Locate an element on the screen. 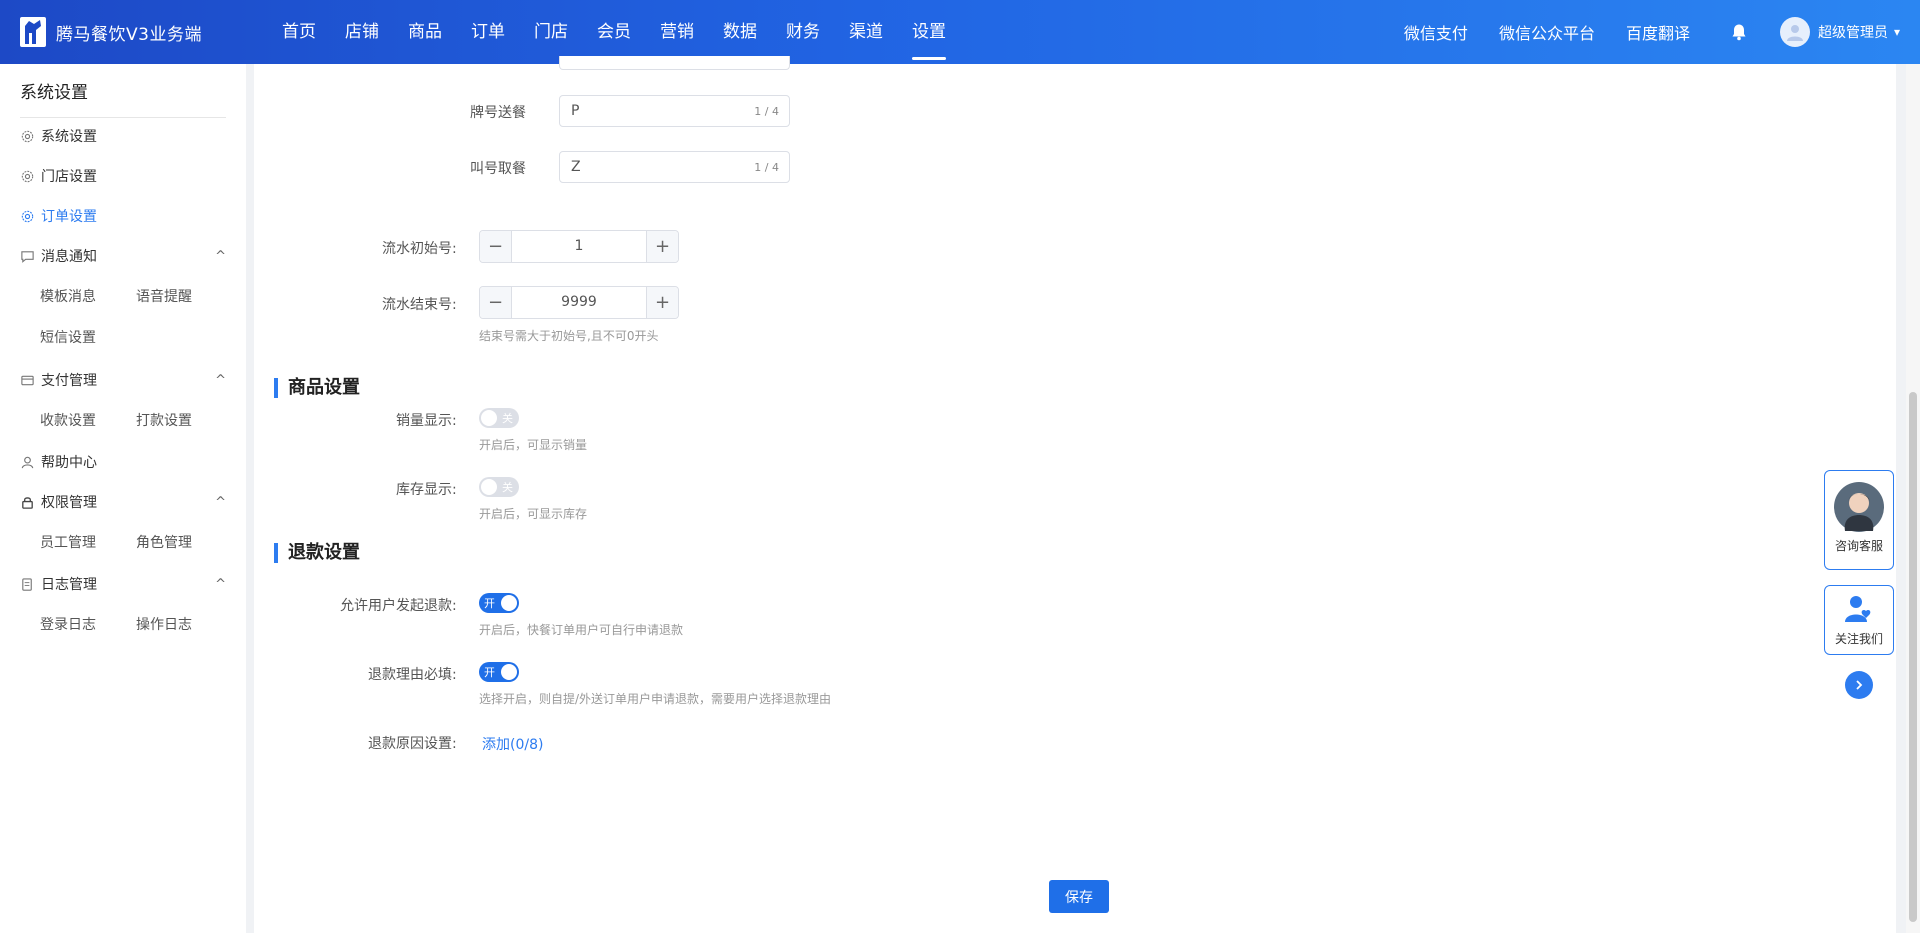  sidebar-item-message: 消息通知 ^ is located at coordinates (123, 256).